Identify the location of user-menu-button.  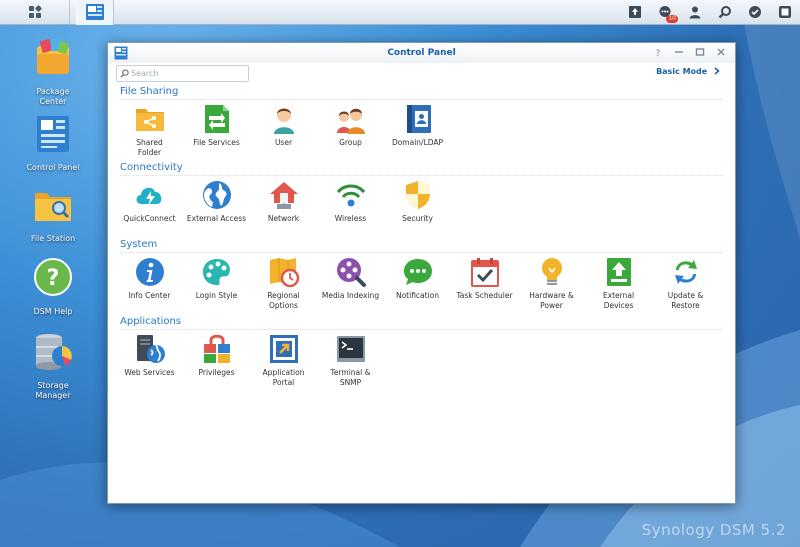
(695, 12).